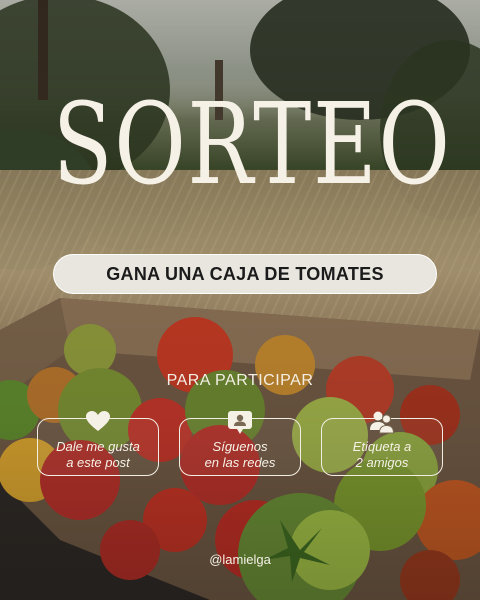  What do you see at coordinates (240, 380) in the screenshot?
I see `participate-heading: PARA PARTICIPAR` at bounding box center [240, 380].